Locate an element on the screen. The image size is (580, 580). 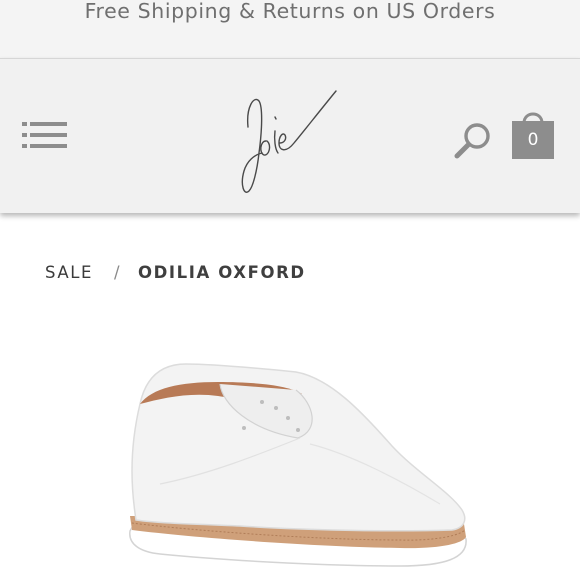
search-icon is located at coordinates (472, 141).